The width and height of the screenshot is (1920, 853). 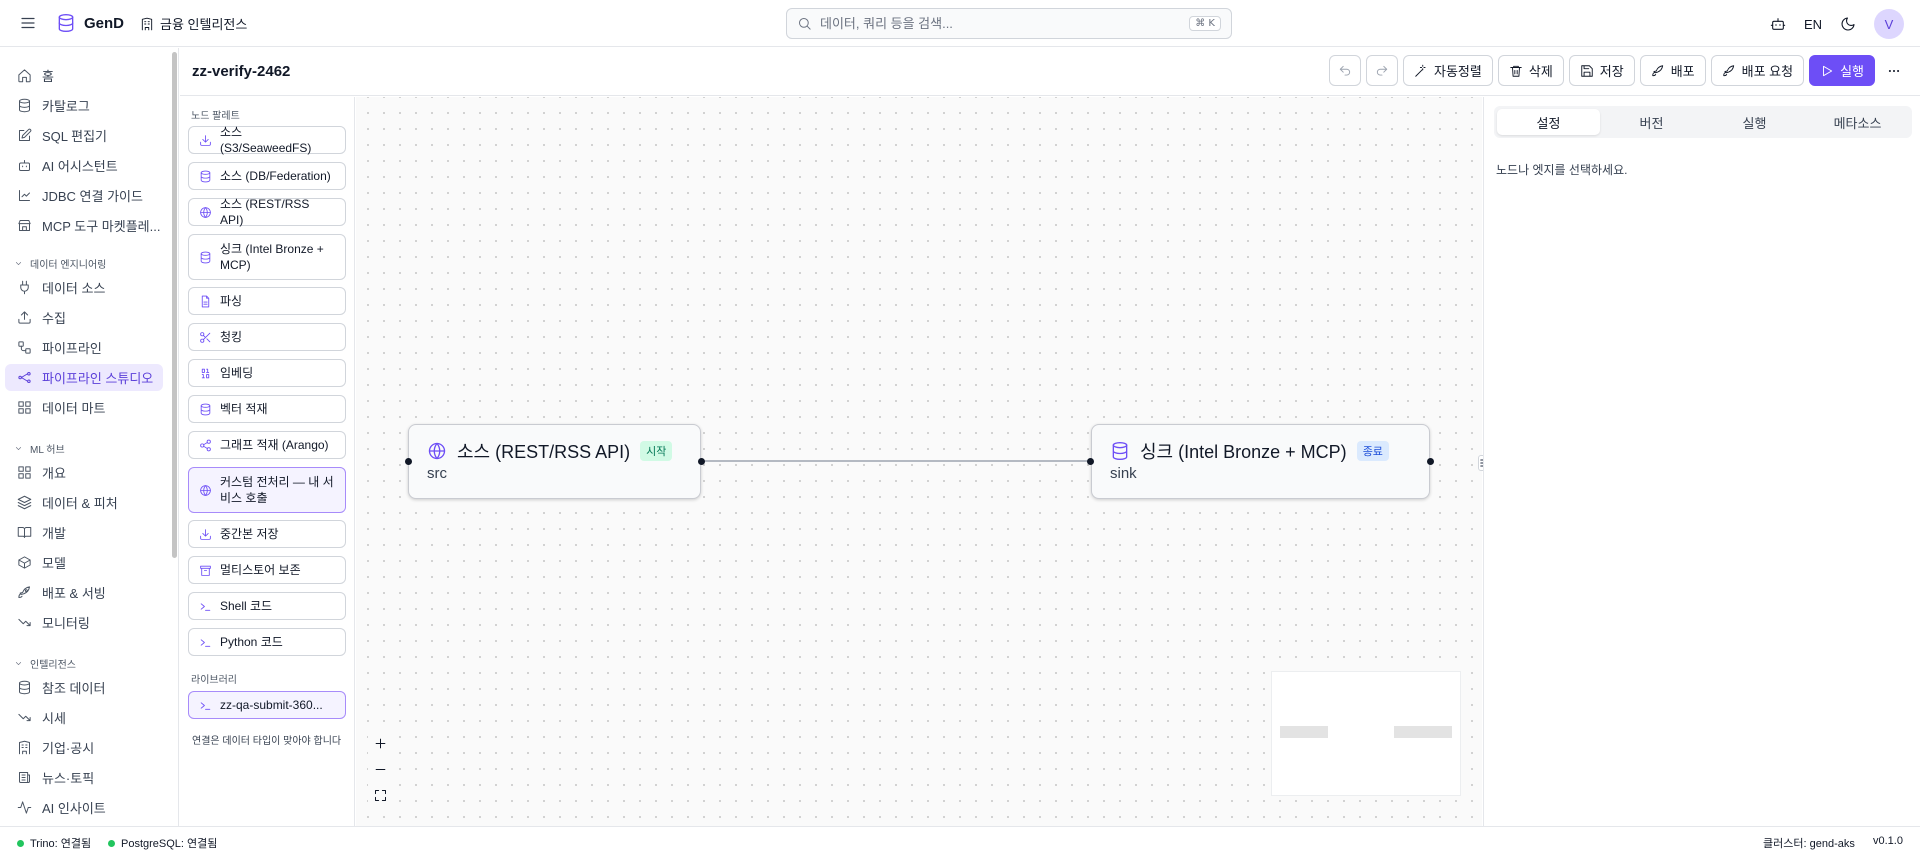 What do you see at coordinates (1813, 24) in the screenshot?
I see `language-toggle: EN` at bounding box center [1813, 24].